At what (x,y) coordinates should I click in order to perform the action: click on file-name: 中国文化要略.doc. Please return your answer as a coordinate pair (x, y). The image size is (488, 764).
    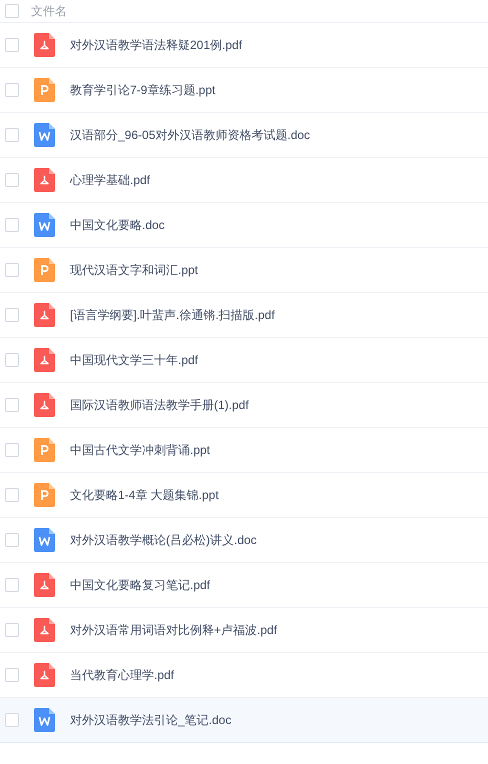
    Looking at the image, I should click on (117, 225).